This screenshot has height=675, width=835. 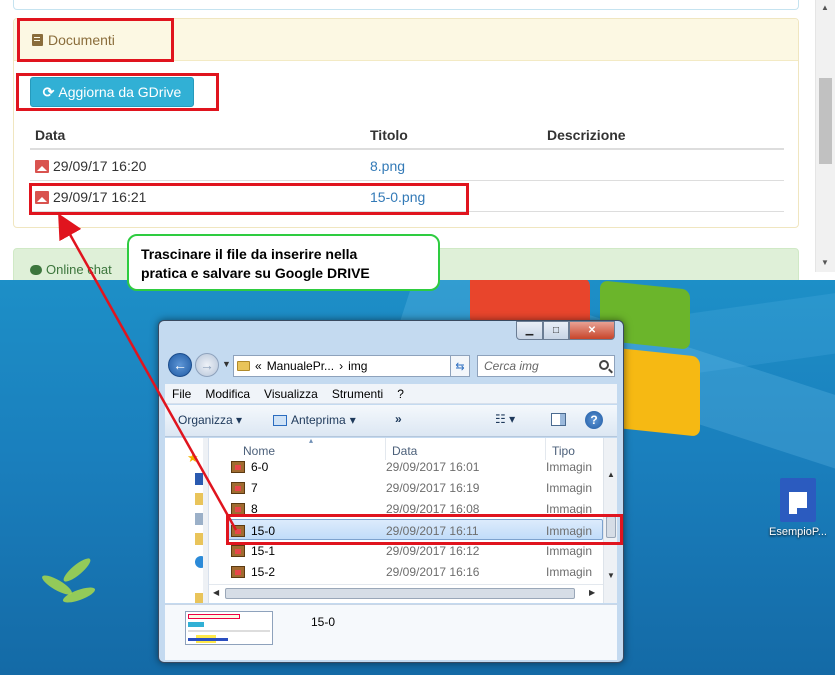 What do you see at coordinates (357, 393) in the screenshot?
I see `menu-tools: Strumenti` at bounding box center [357, 393].